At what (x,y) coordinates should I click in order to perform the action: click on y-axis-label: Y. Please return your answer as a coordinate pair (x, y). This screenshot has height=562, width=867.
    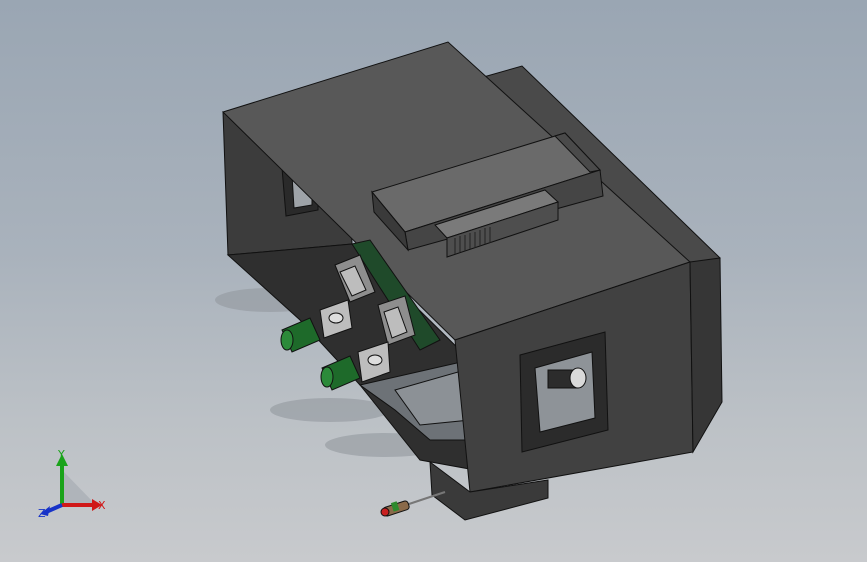
    Looking at the image, I should click on (61, 454).